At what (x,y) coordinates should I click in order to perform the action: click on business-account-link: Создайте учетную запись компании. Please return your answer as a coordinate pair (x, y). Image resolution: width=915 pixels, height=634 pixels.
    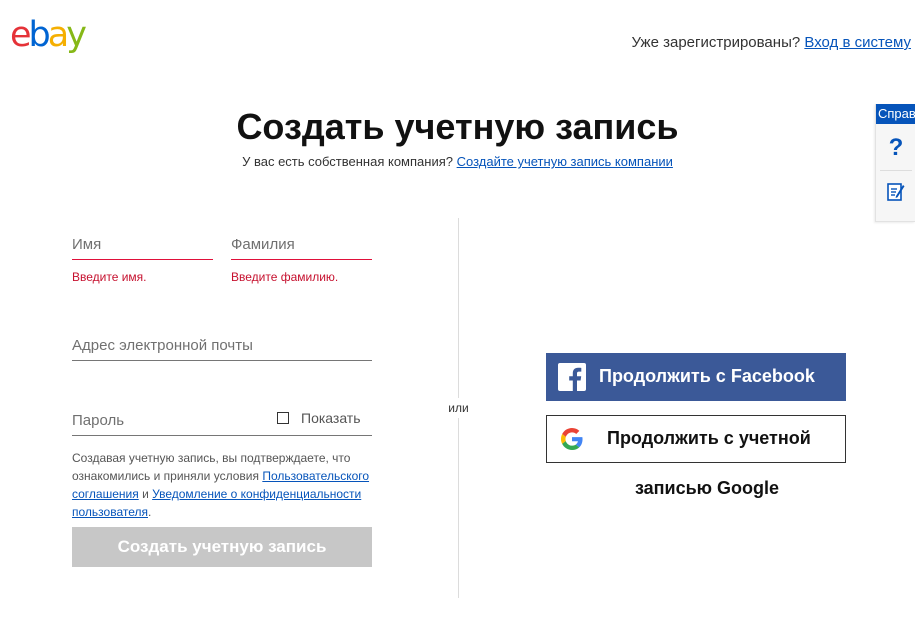
    Looking at the image, I should click on (565, 161).